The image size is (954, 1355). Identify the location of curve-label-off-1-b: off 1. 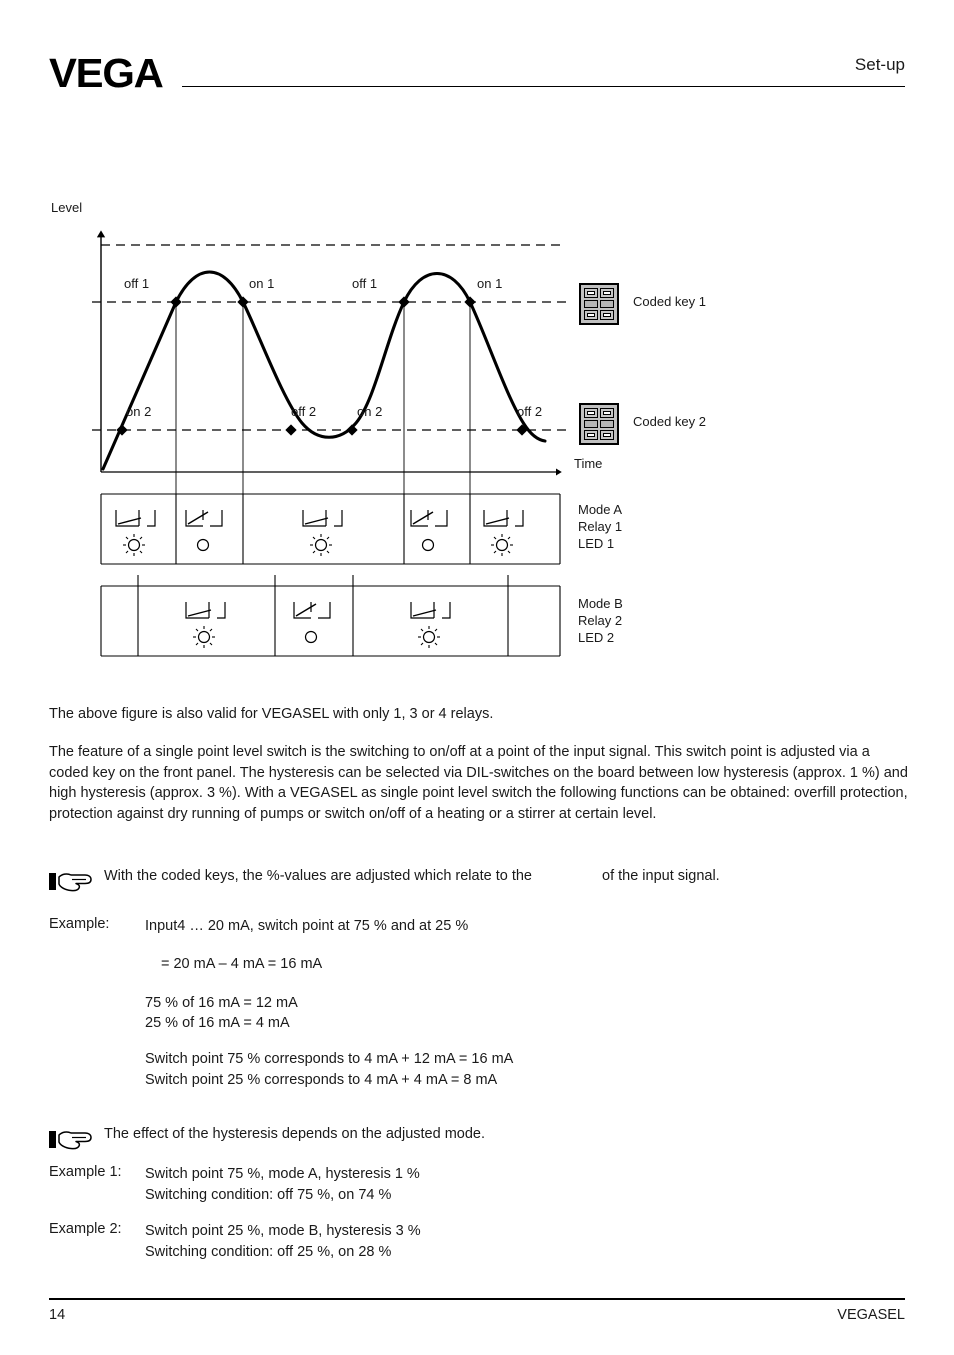
(365, 283).